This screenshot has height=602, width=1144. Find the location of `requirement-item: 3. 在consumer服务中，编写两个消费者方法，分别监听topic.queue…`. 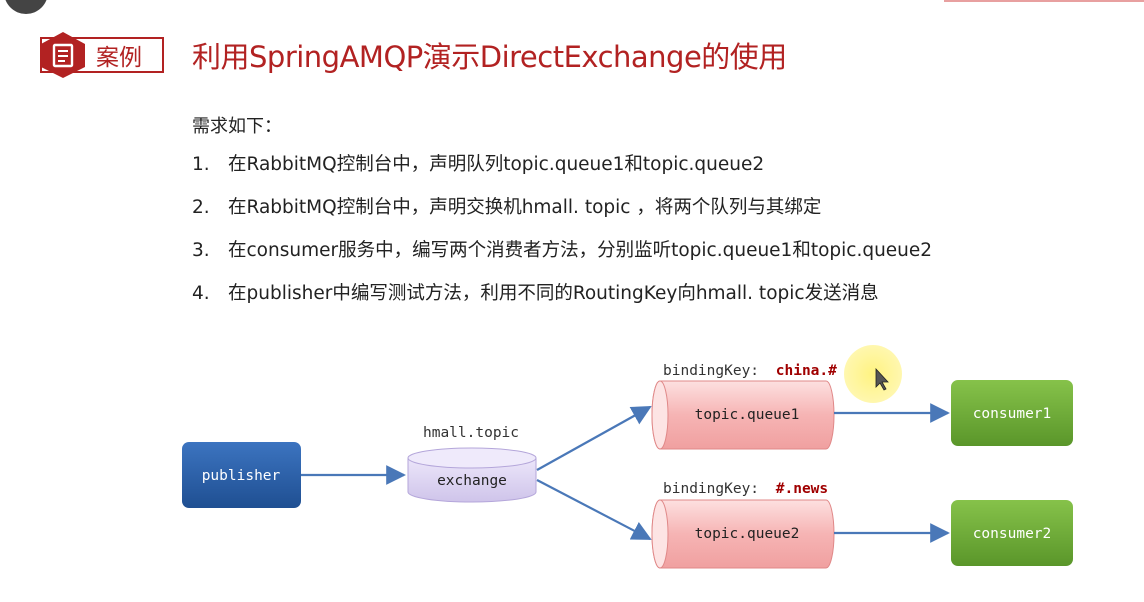

requirement-item: 3. 在consumer服务中，编写两个消费者方法，分别监听topic.queue… is located at coordinates (562, 259).